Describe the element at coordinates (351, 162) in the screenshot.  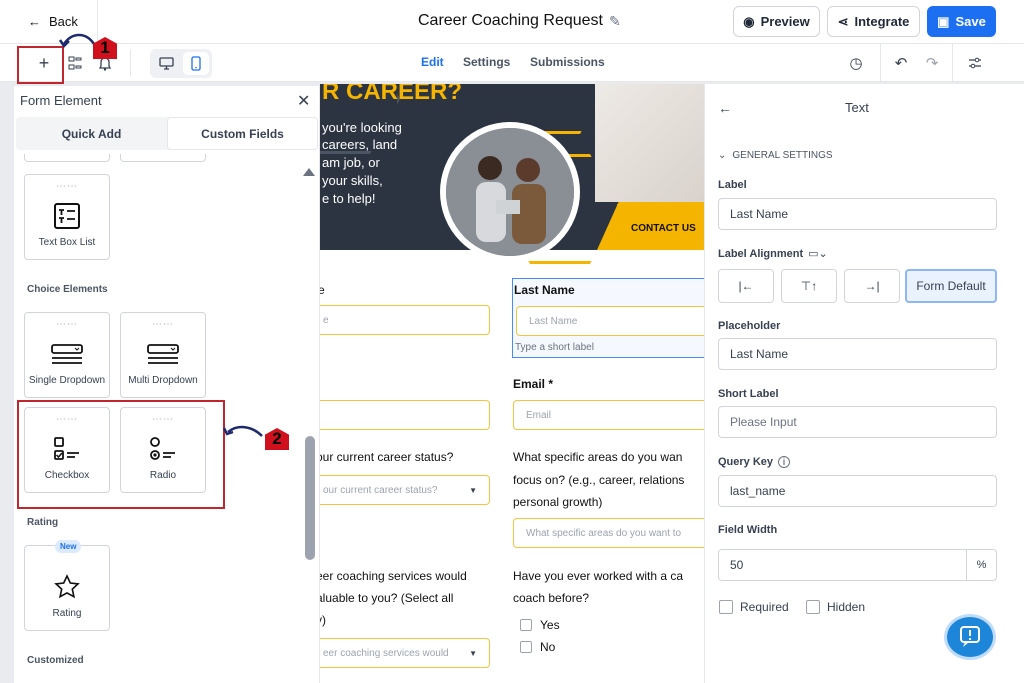
I see `banner-text-line: am job, or` at that location.